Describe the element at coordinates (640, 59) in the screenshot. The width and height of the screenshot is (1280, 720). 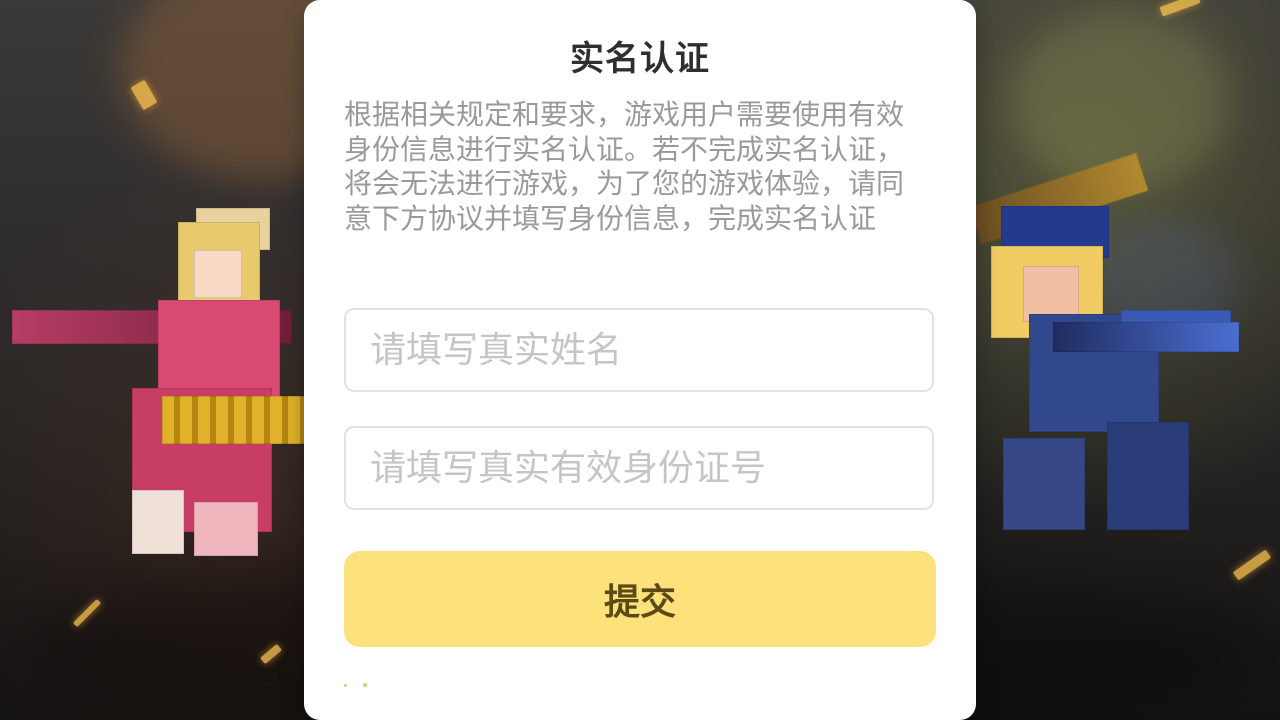
I see `dialog-title: 实名认证` at that location.